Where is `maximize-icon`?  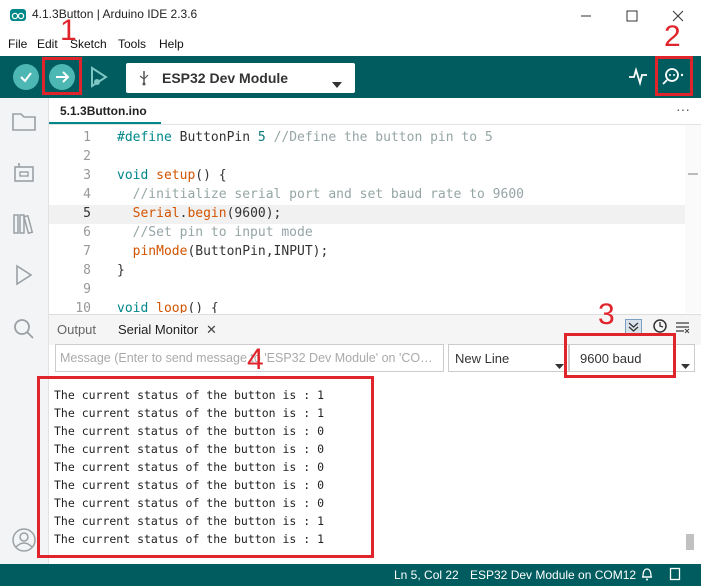 maximize-icon is located at coordinates (632, 16).